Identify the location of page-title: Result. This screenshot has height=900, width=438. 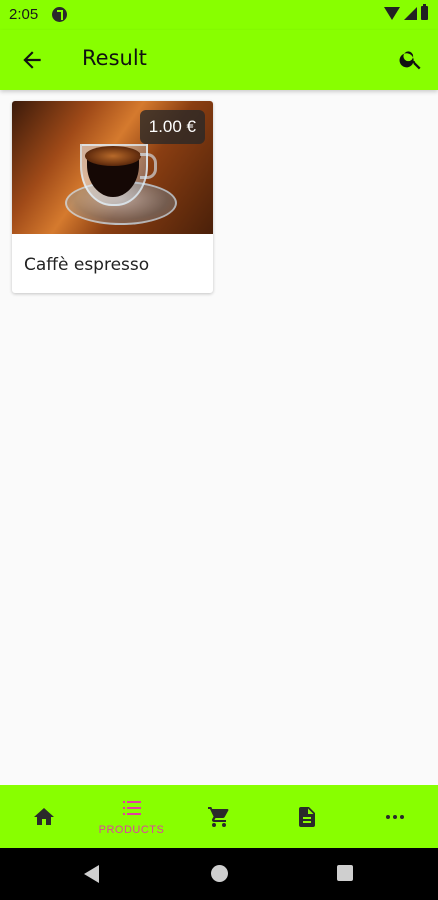
(114, 58).